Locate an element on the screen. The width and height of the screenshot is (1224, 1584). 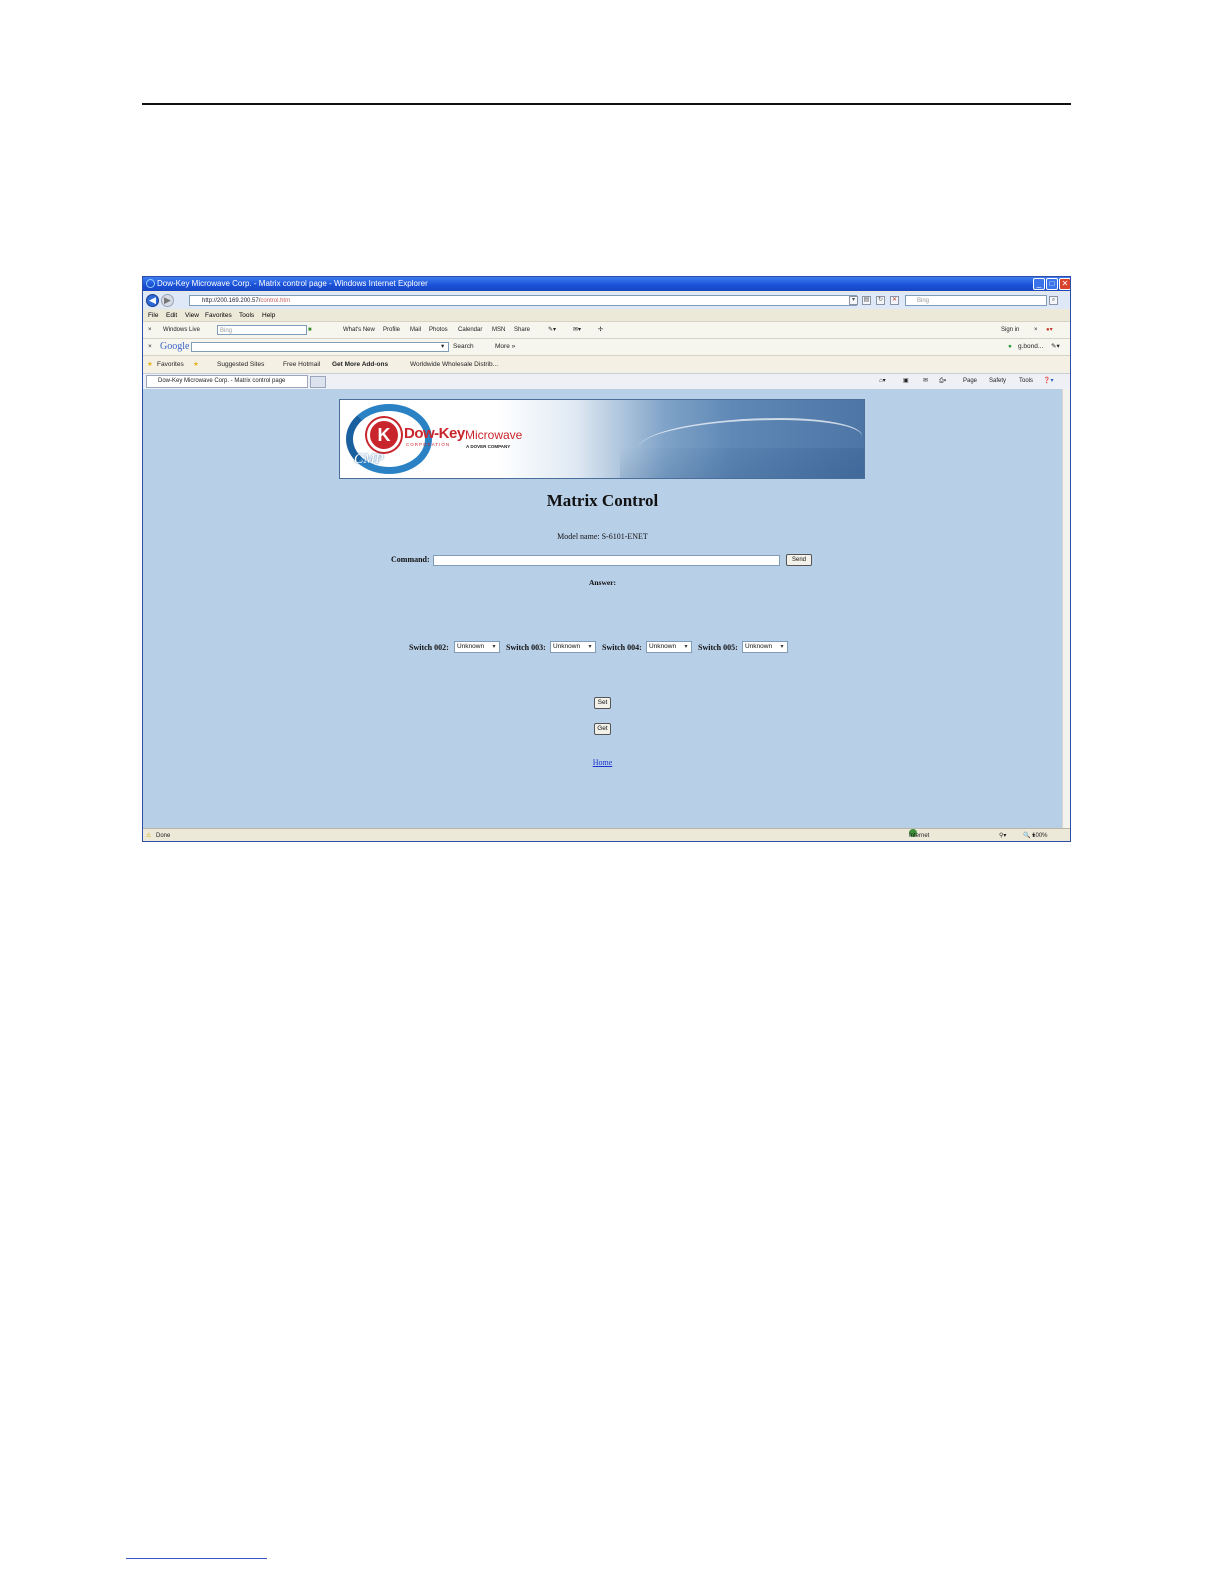
menu-help: Help is located at coordinates (268, 315).